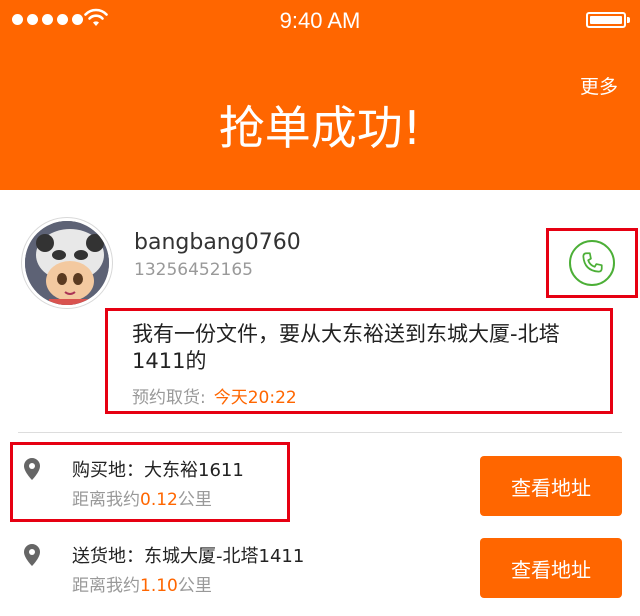 This screenshot has width=640, height=616. I want to click on pickup-time: 今天20:22, so click(255, 398).